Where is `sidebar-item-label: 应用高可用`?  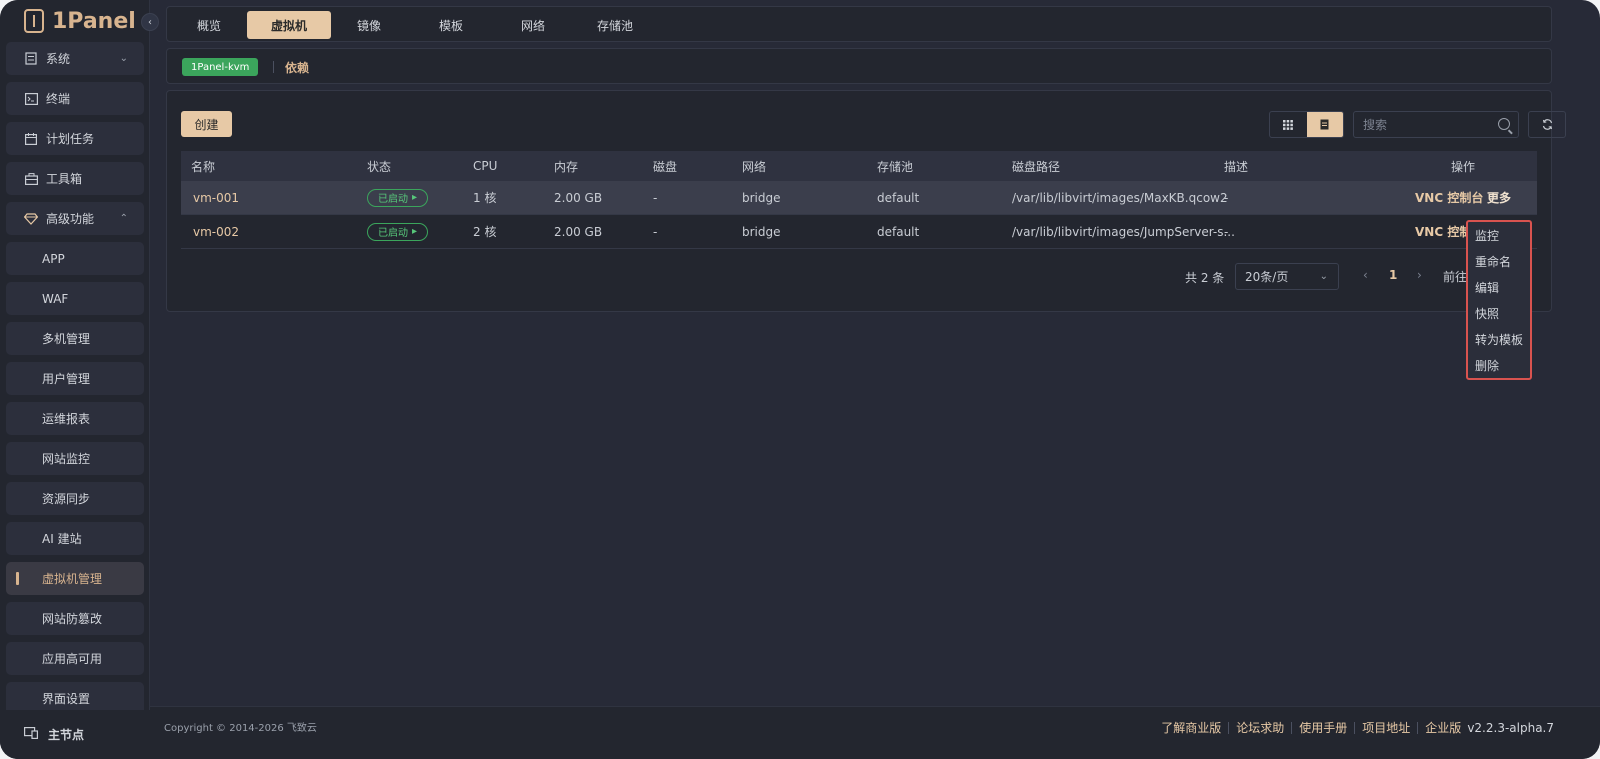 sidebar-item-label: 应用高可用 is located at coordinates (72, 659).